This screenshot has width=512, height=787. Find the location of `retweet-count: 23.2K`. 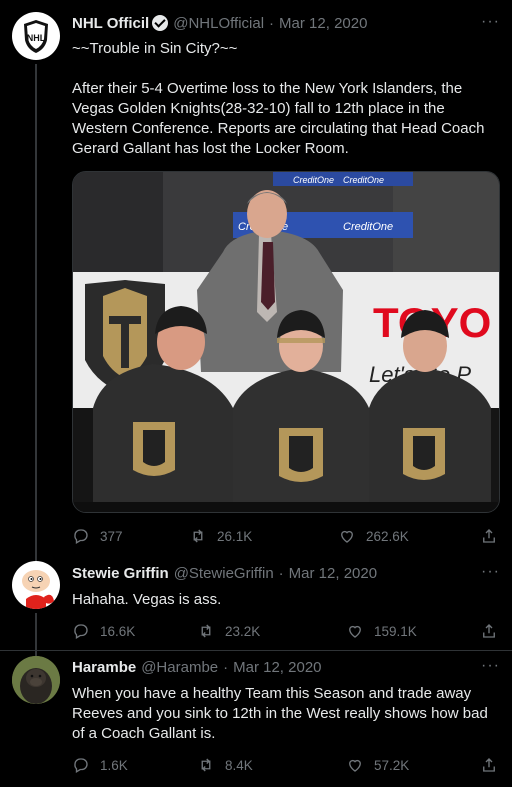

retweet-count: 23.2K is located at coordinates (243, 631).